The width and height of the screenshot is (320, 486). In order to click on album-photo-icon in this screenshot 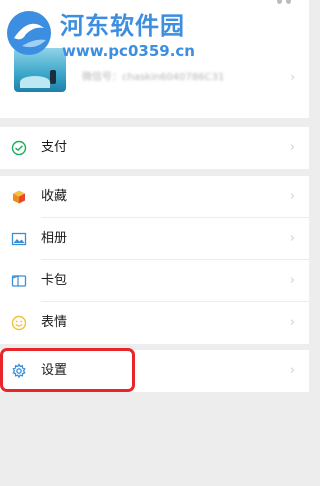, I will do `click(19, 239)`.